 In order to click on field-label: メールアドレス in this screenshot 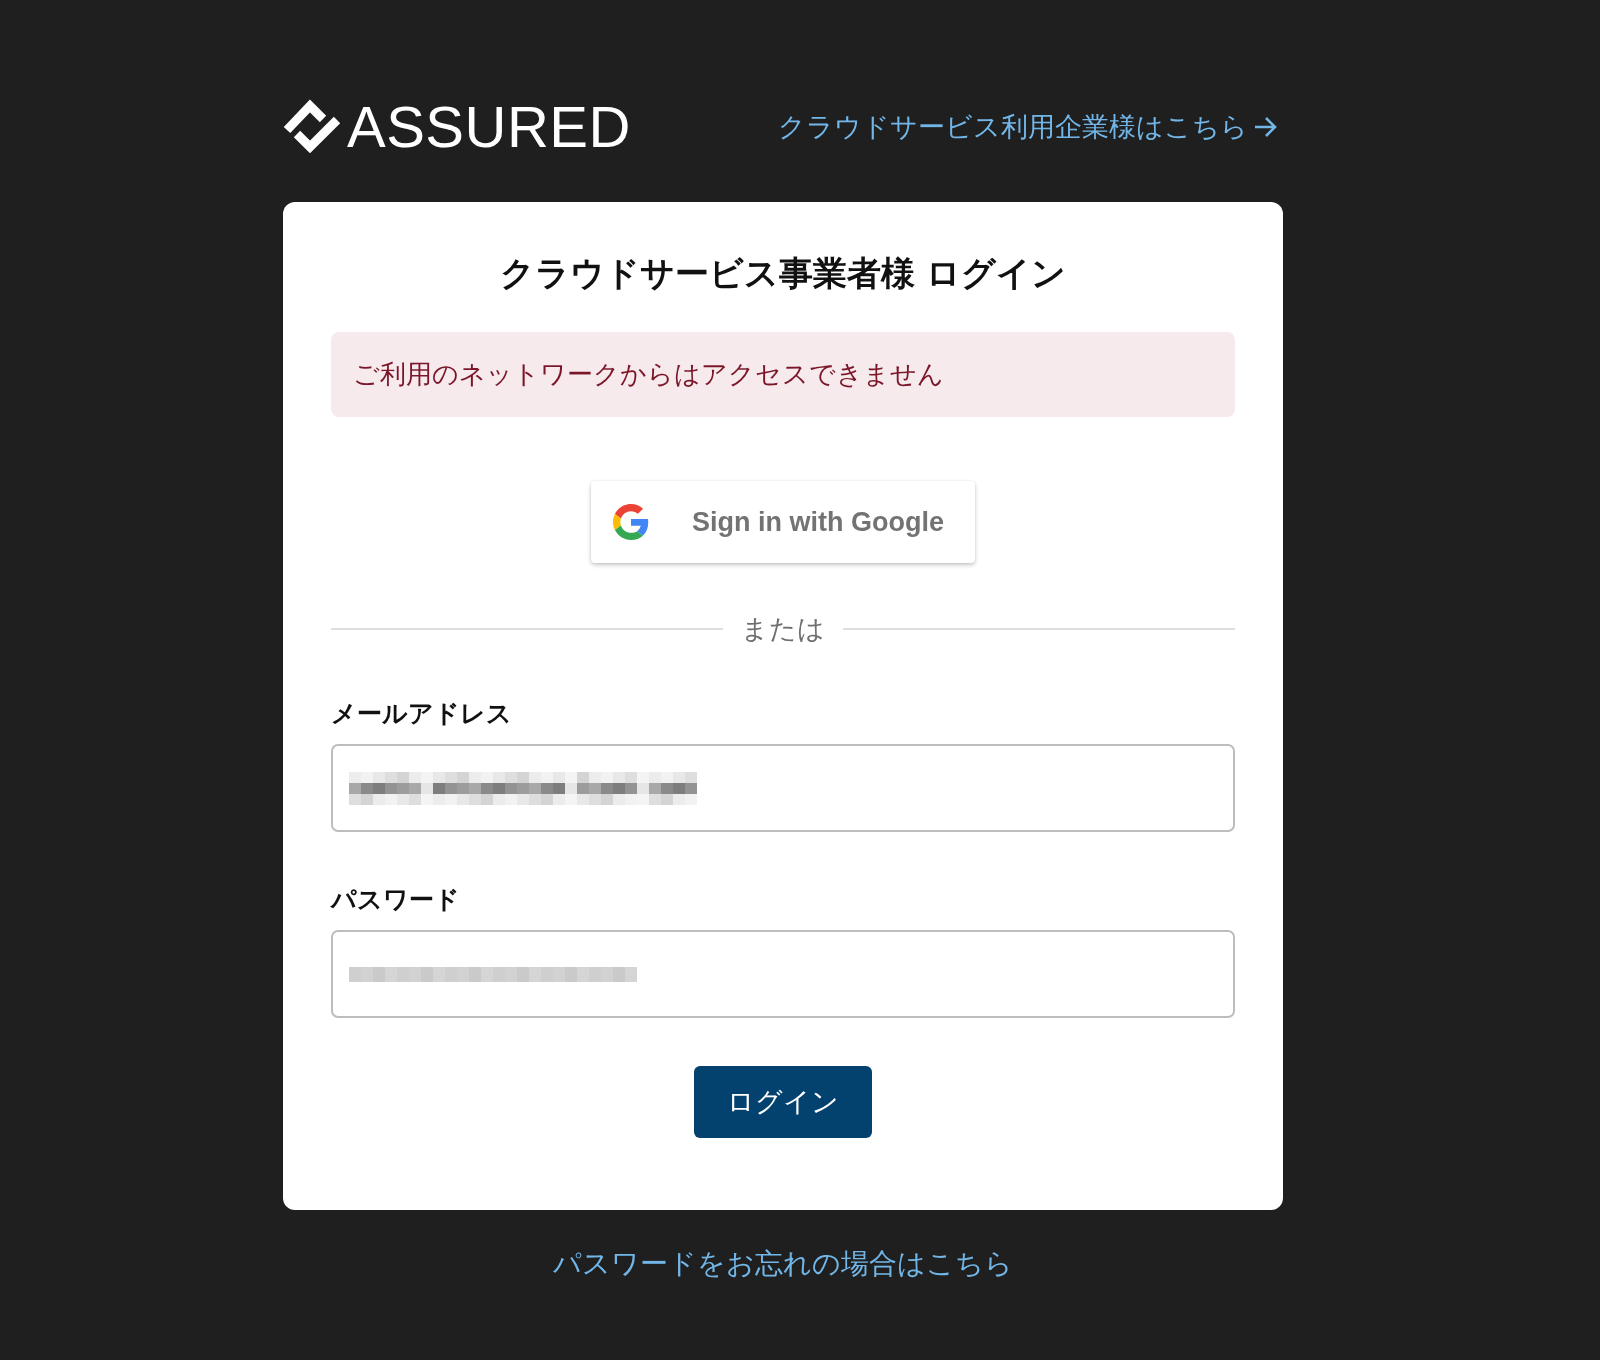, I will do `click(422, 714)`.